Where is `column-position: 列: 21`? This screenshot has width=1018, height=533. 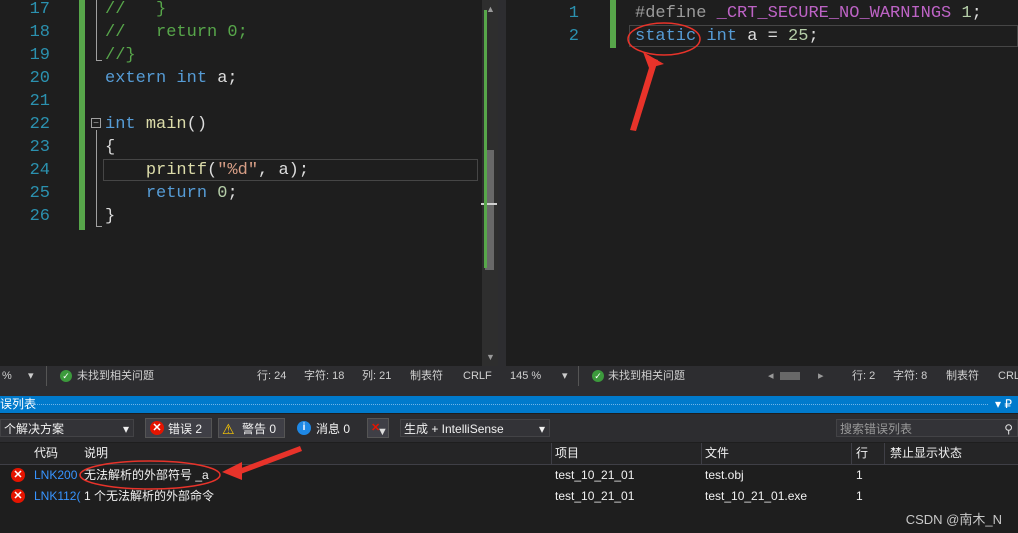 column-position: 列: 21 is located at coordinates (376, 376).